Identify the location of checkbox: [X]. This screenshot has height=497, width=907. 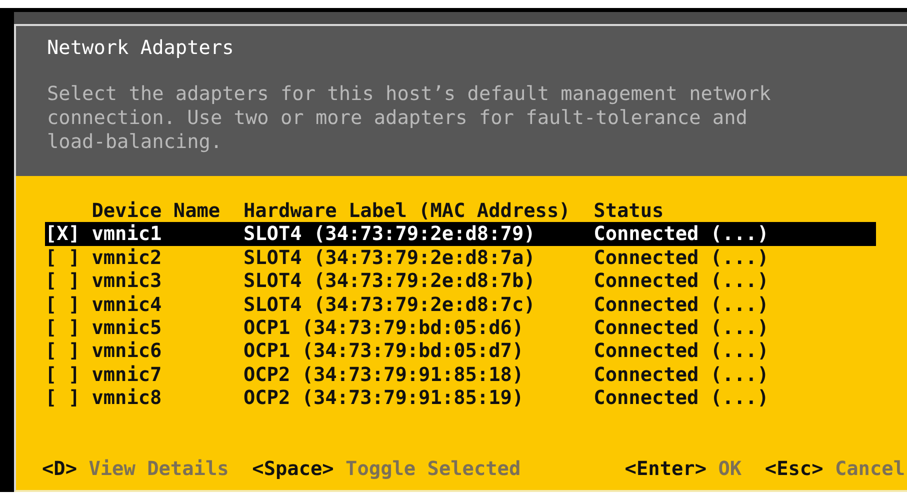
(68, 234).